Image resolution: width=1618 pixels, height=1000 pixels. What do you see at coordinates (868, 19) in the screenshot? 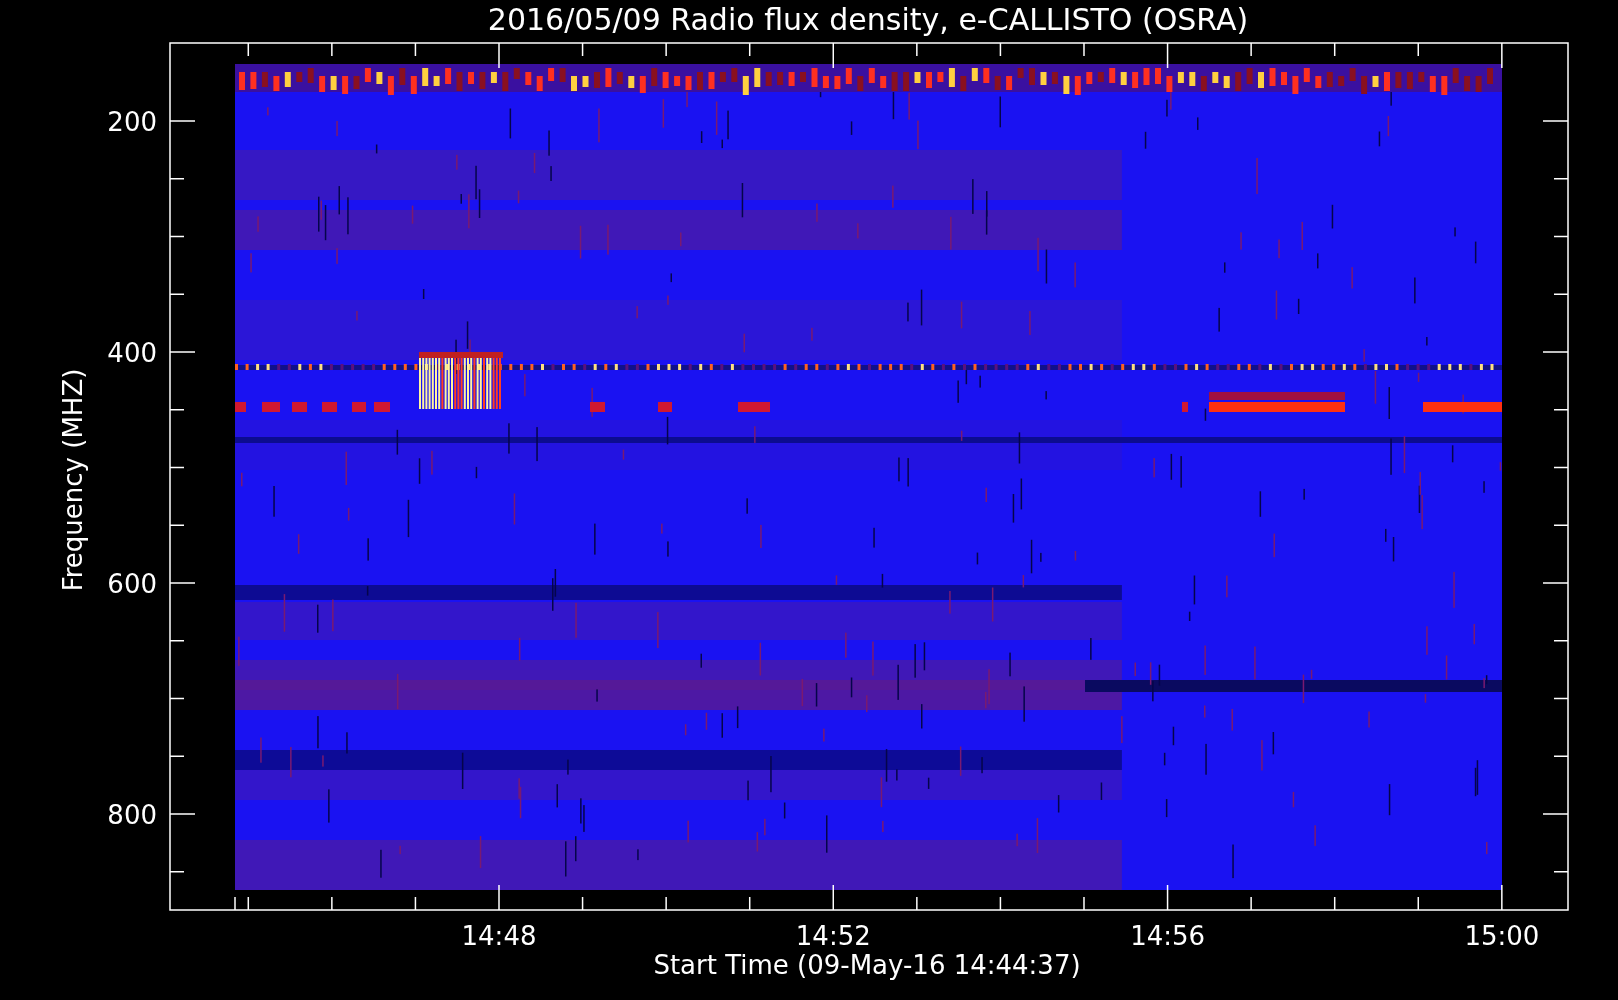
I see `chart-title: 2016/05/09 Radio flux density, e-CALLISTO (OSRA)` at bounding box center [868, 19].